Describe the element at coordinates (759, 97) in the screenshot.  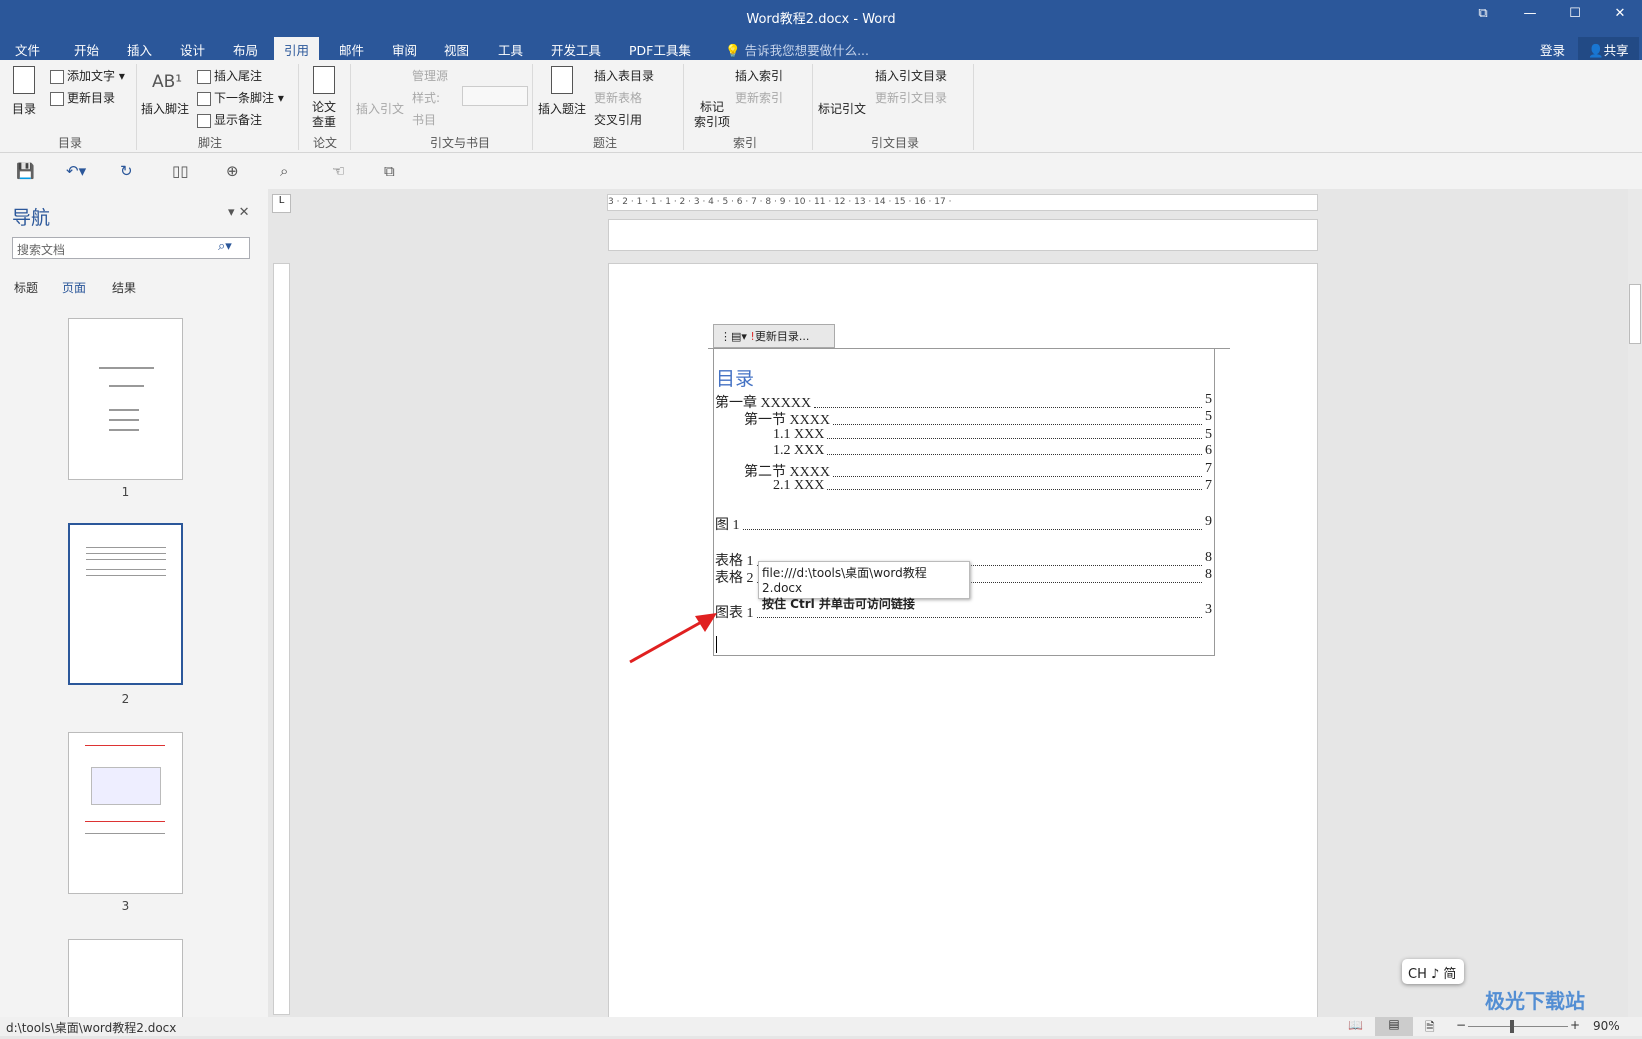
I see `update-index-button: 更新索引` at that location.